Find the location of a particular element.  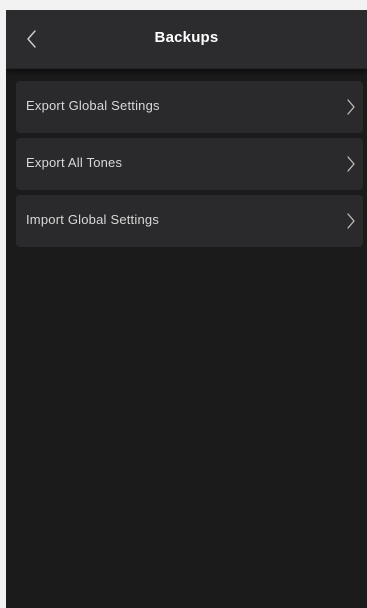

page-title: Backups is located at coordinates (186, 37).